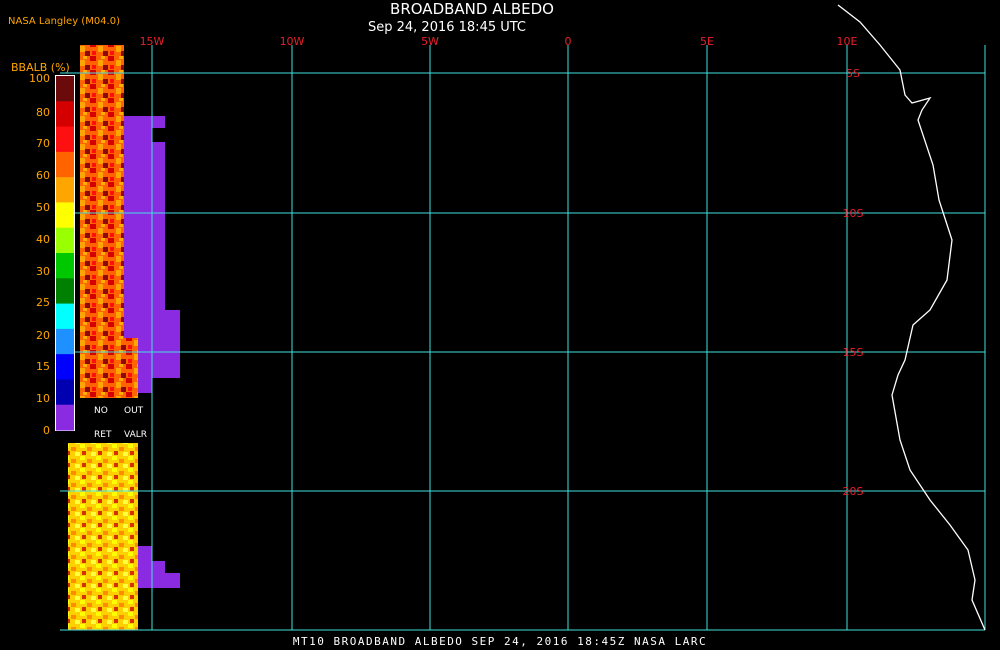 Image resolution: width=1000 pixels, height=650 pixels. I want to click on albedo-swath-south, so click(103, 536).